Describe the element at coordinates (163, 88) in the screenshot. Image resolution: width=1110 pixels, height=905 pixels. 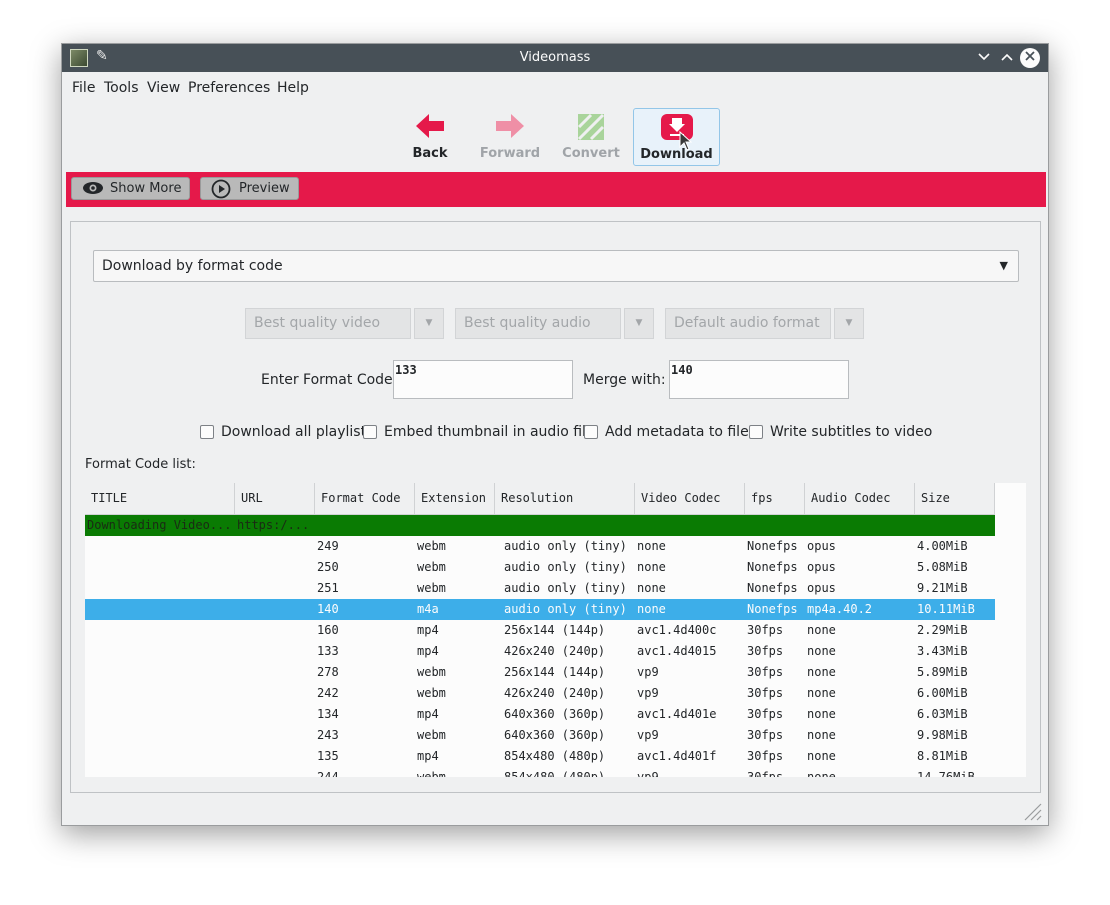
I see `menu-view: View` at that location.